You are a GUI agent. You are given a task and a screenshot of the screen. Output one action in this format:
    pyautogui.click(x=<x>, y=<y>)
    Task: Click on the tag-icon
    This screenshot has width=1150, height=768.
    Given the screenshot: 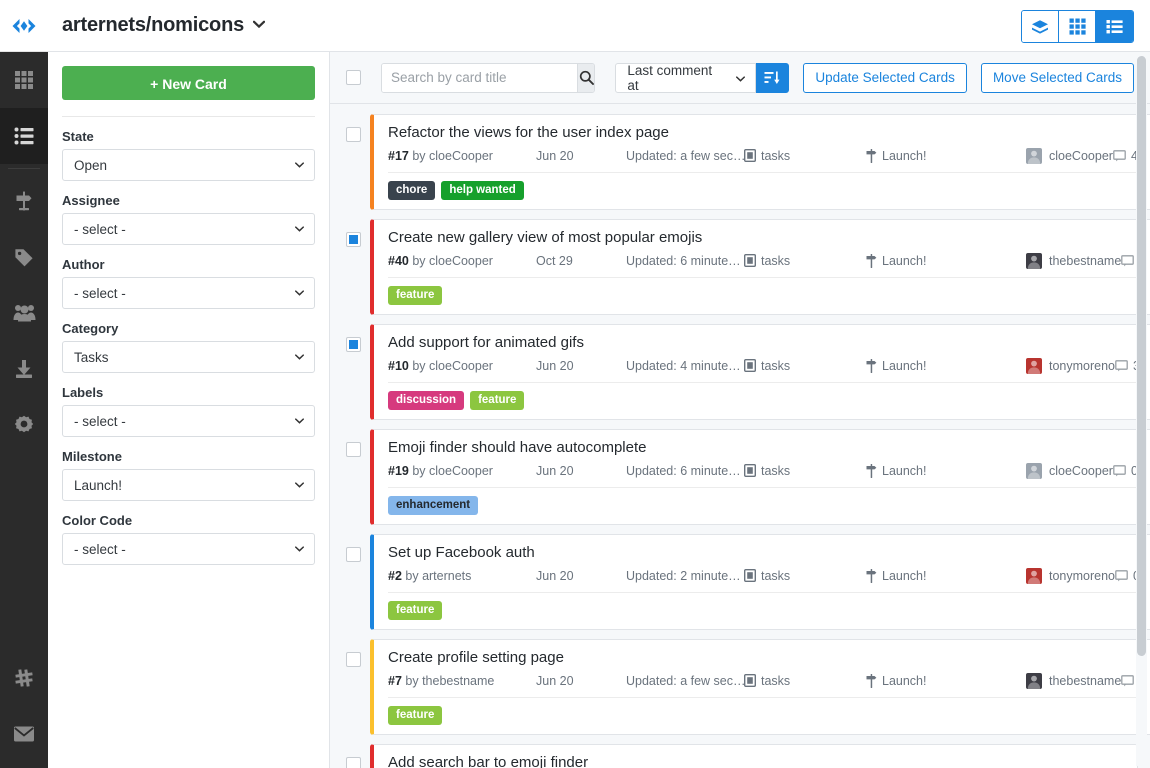 What is the action you would take?
    pyautogui.click(x=24, y=258)
    